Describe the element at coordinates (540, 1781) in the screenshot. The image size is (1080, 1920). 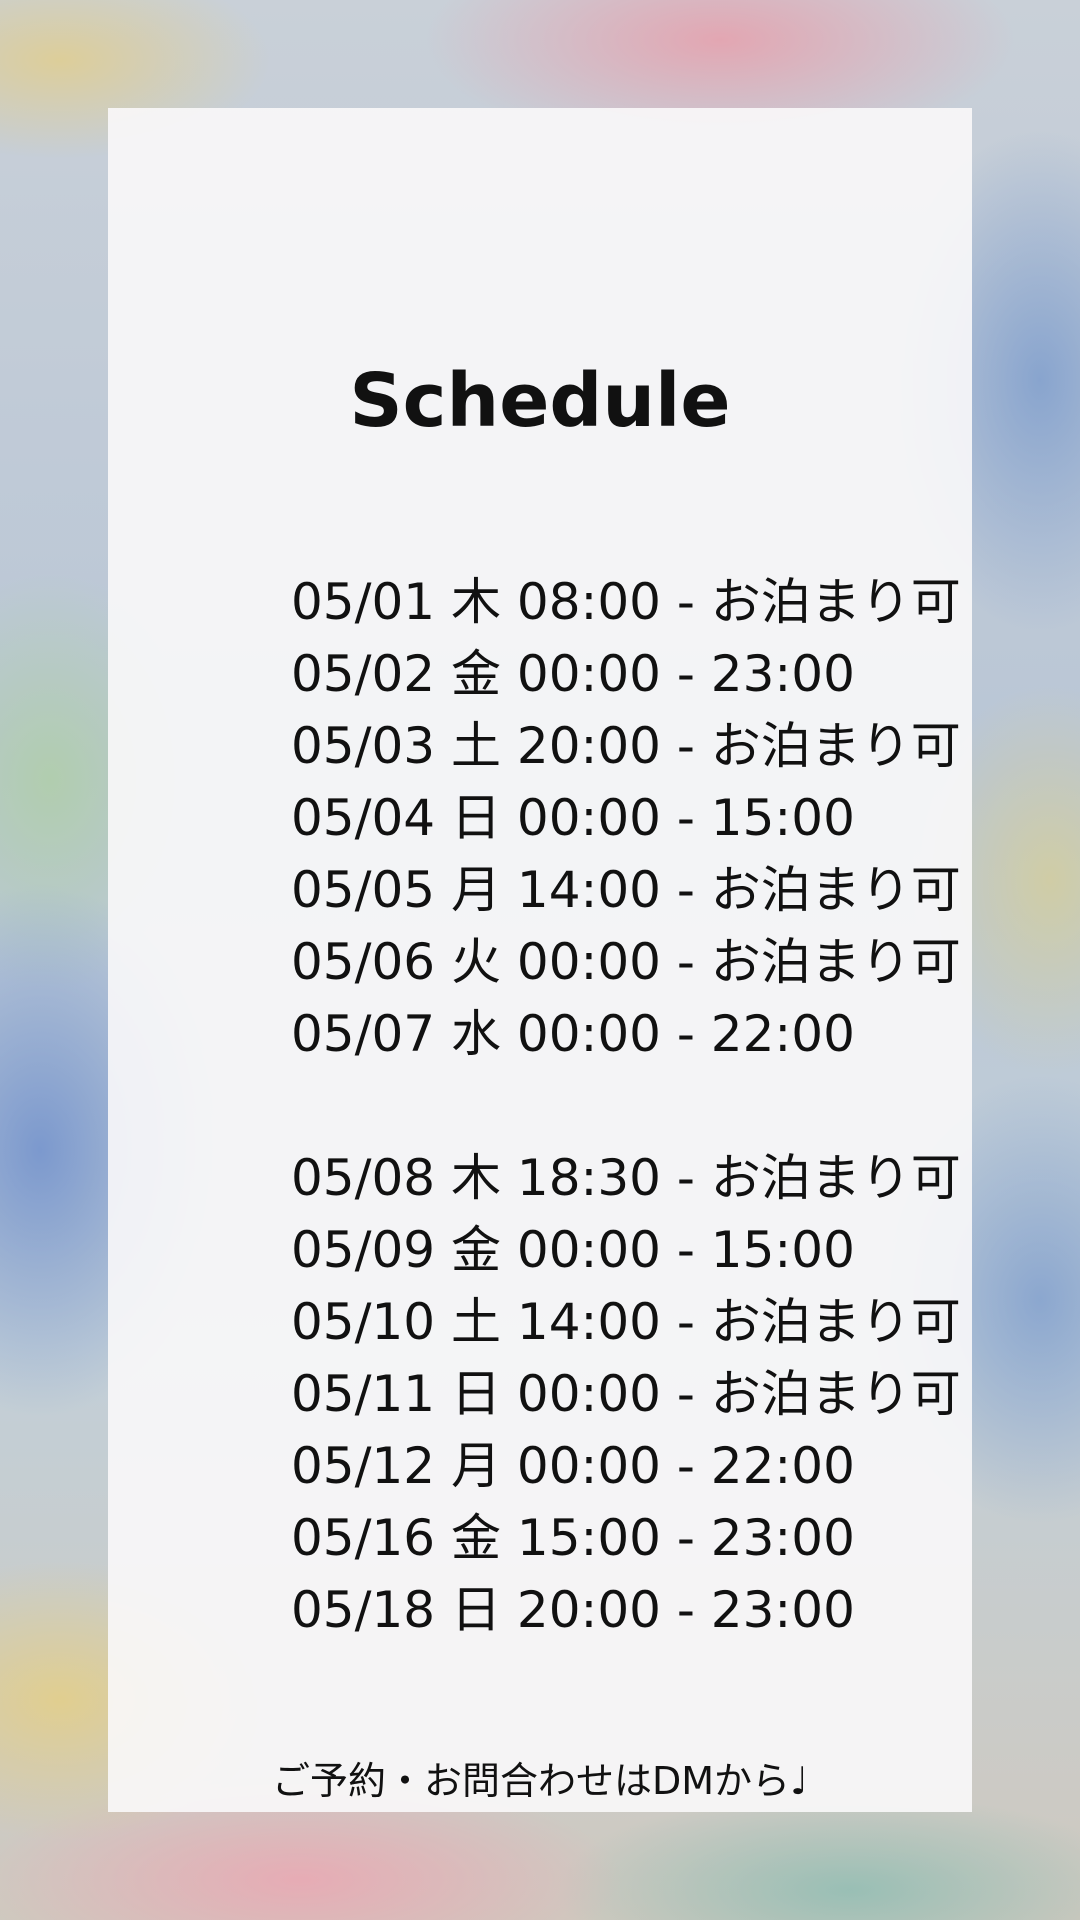
I see `reservation-note: ご予約・お問合わせはDMから♩` at that location.